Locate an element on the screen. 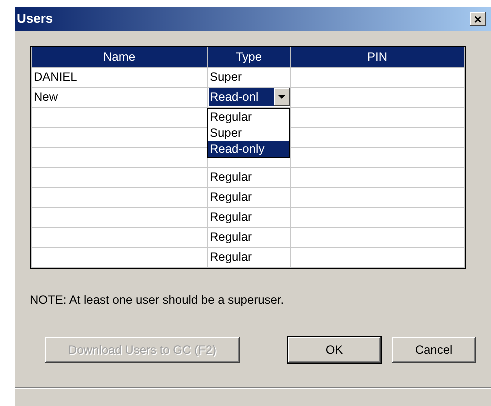  window-title: Users is located at coordinates (35, 19).